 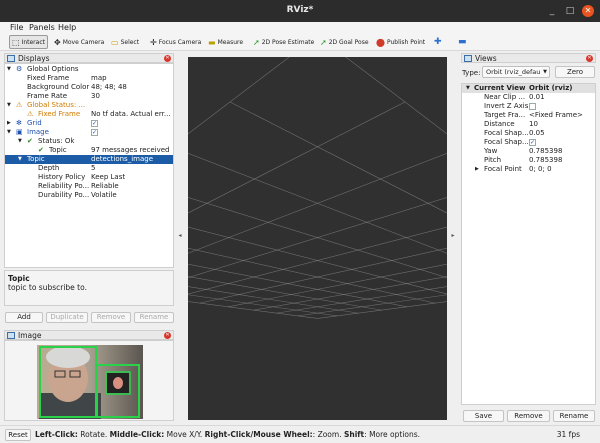 What do you see at coordinates (42, 27) in the screenshot?
I see `menu-panels: Panels` at bounding box center [42, 27].